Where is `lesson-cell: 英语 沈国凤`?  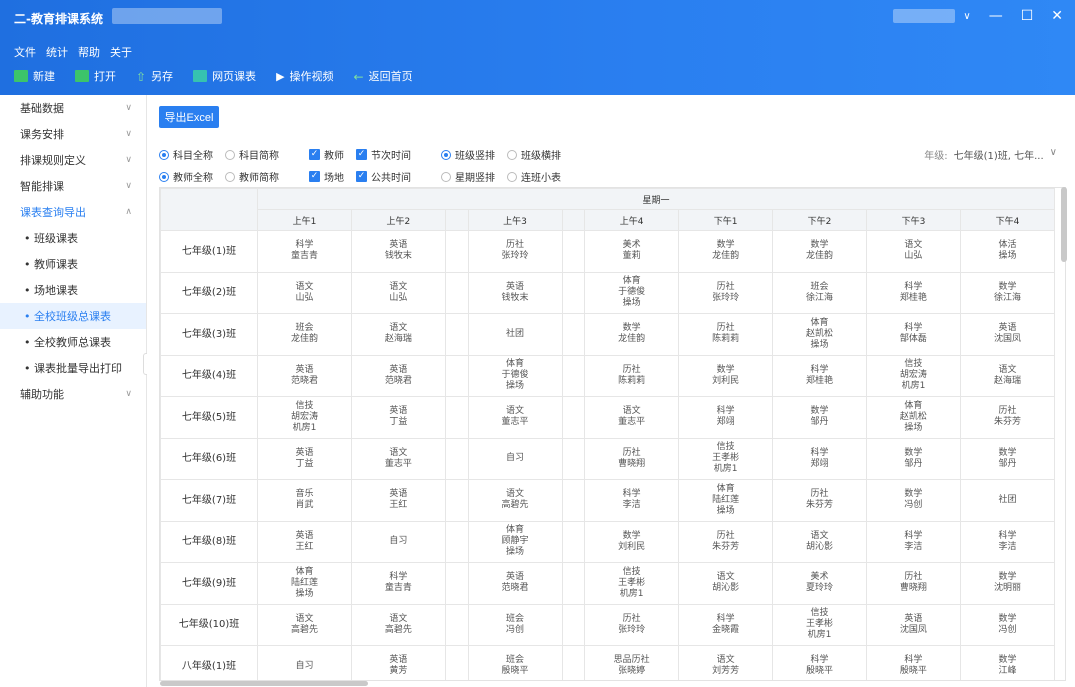
lesson-cell: 英语 沈国凤 is located at coordinates (1007, 334).